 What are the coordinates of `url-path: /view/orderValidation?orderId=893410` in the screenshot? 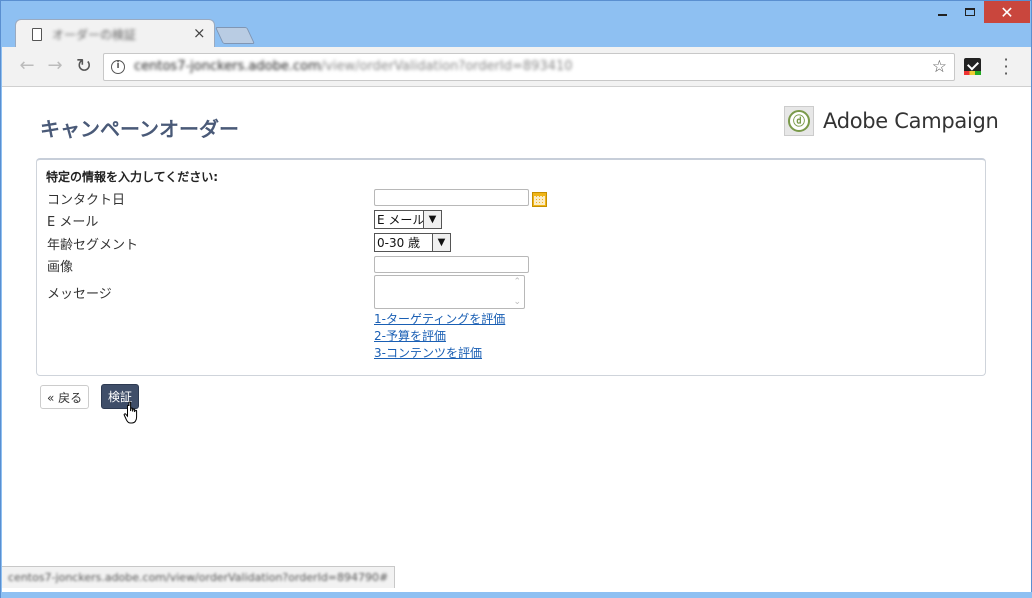 It's located at (446, 66).